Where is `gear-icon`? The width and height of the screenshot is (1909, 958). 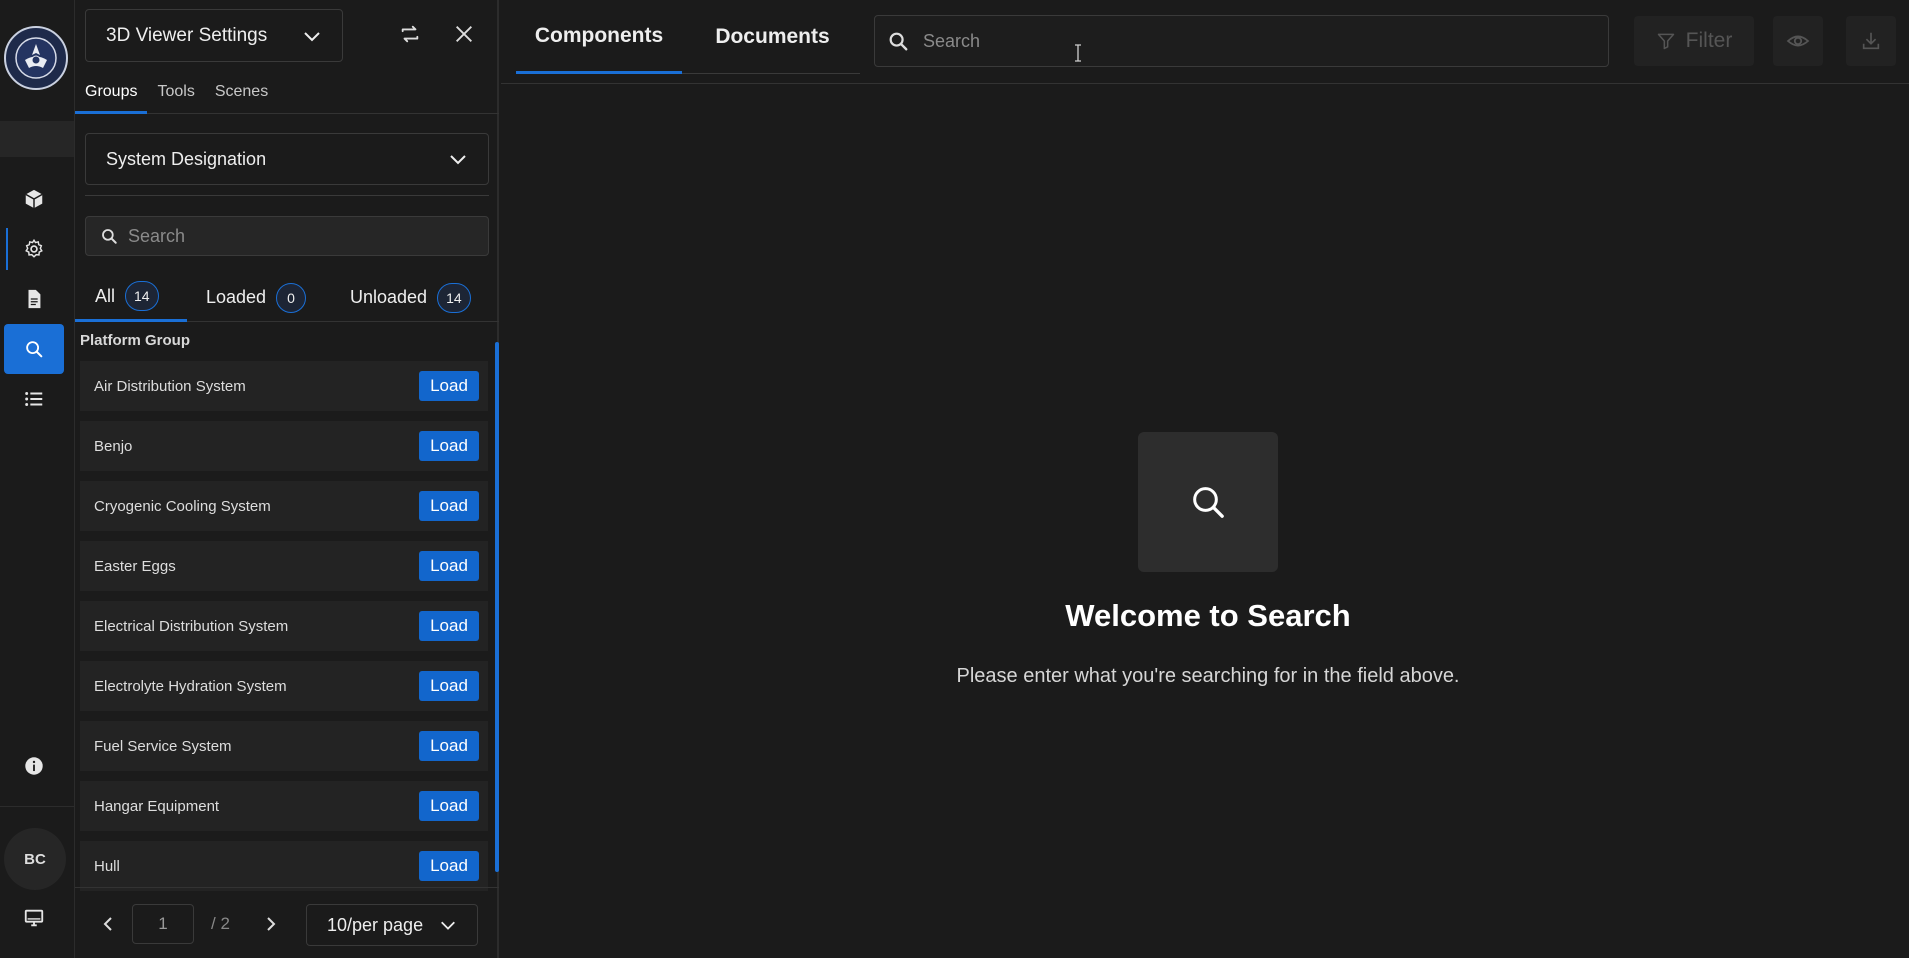
gear-icon is located at coordinates (34, 248).